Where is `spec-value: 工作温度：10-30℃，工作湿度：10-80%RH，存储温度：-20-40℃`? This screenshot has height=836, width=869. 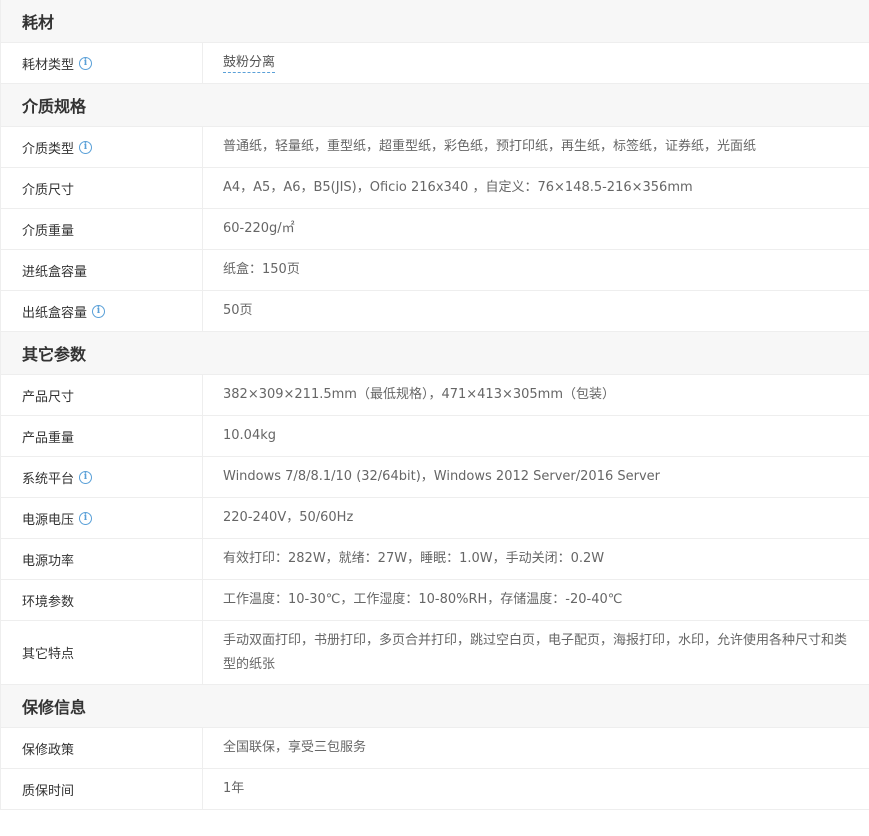 spec-value: 工作温度：10-30℃，工作湿度：10-80%RH，存储温度：-20-40℃ is located at coordinates (423, 599).